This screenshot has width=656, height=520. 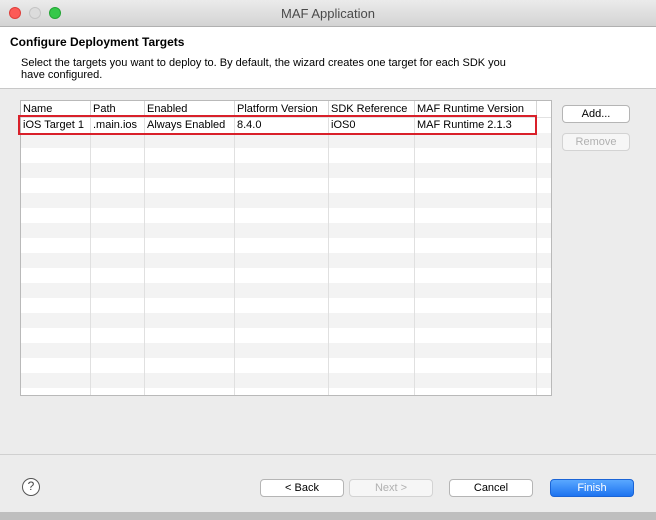 I want to click on column-header-extra, so click(x=544, y=109).